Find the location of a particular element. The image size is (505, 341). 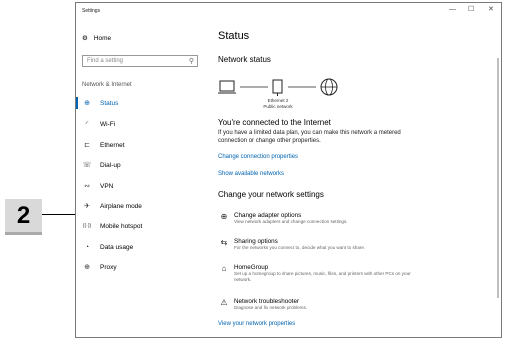

window-title: Settings is located at coordinates (91, 11).